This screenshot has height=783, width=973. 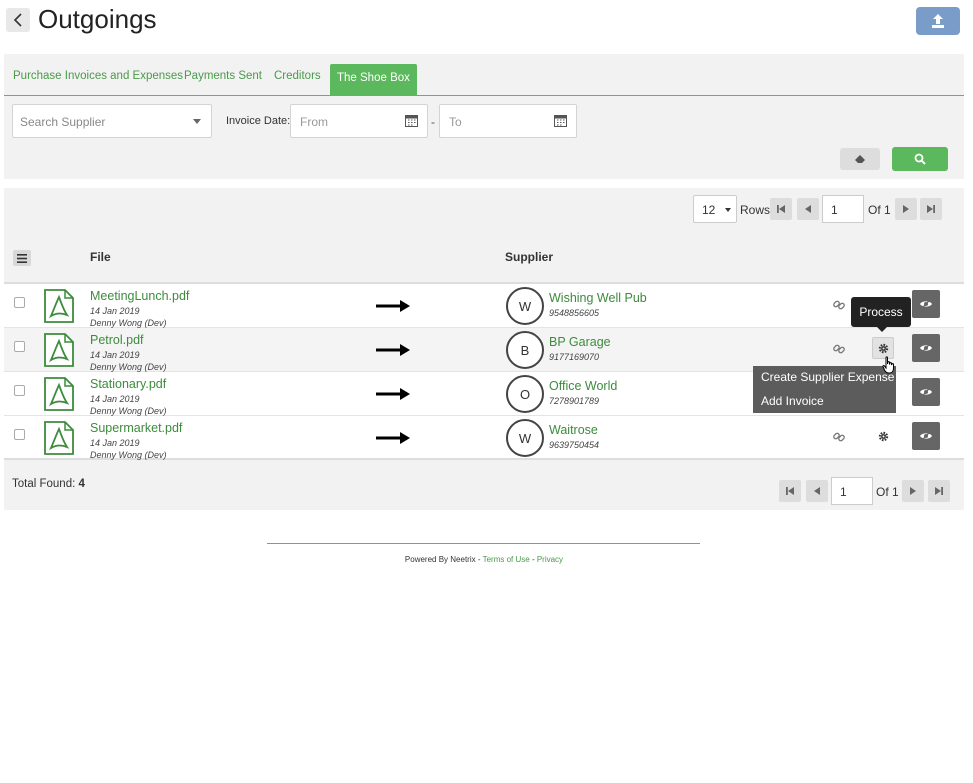 What do you see at coordinates (136, 428) in the screenshot?
I see `file-name-link: Supermarket.pdf` at bounding box center [136, 428].